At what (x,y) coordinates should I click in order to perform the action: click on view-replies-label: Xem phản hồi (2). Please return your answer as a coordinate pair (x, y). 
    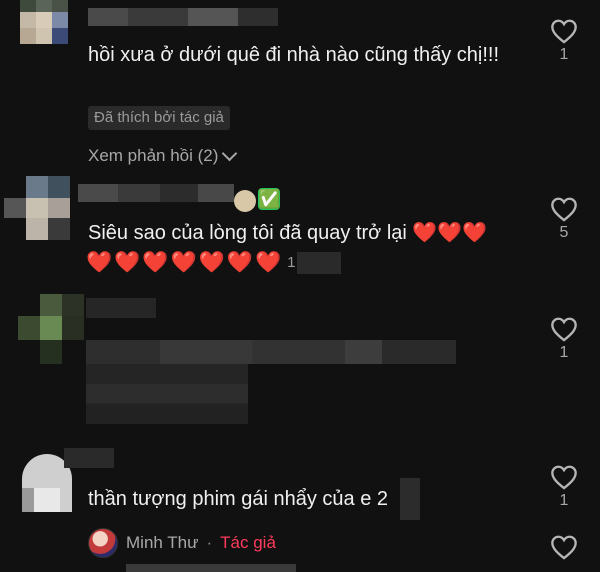
    Looking at the image, I should click on (153, 155).